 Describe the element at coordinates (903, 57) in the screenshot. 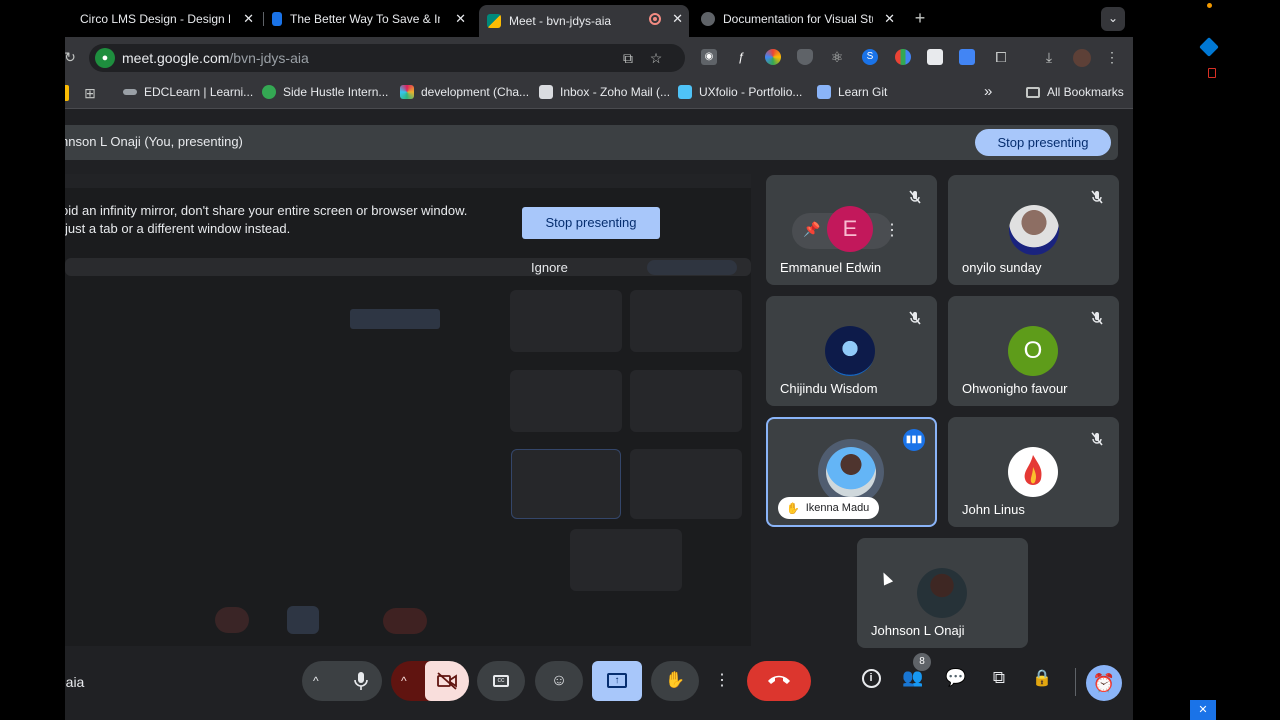

I see `multicolor-extension-icon` at that location.